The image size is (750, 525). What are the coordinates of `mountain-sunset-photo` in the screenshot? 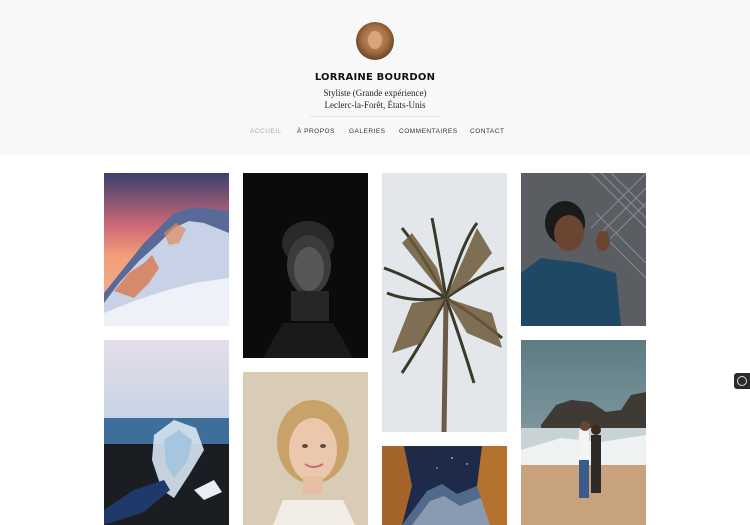 It's located at (166, 249).